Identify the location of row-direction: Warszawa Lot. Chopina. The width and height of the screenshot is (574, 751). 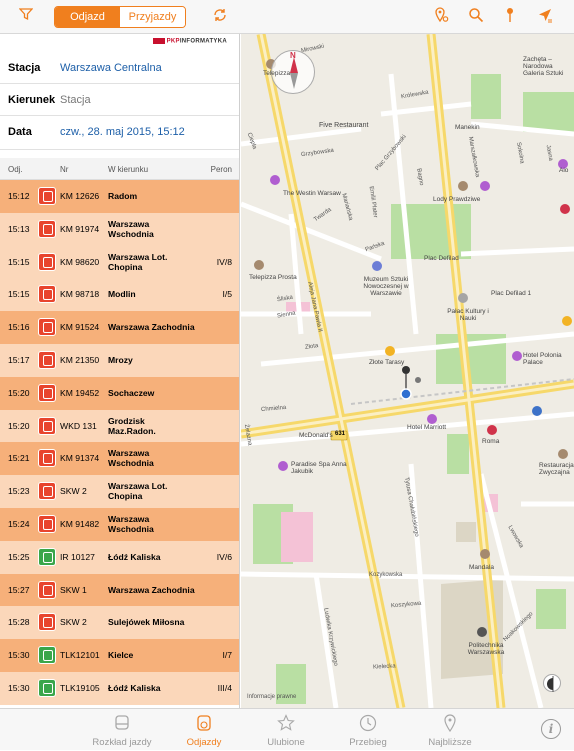
(138, 491).